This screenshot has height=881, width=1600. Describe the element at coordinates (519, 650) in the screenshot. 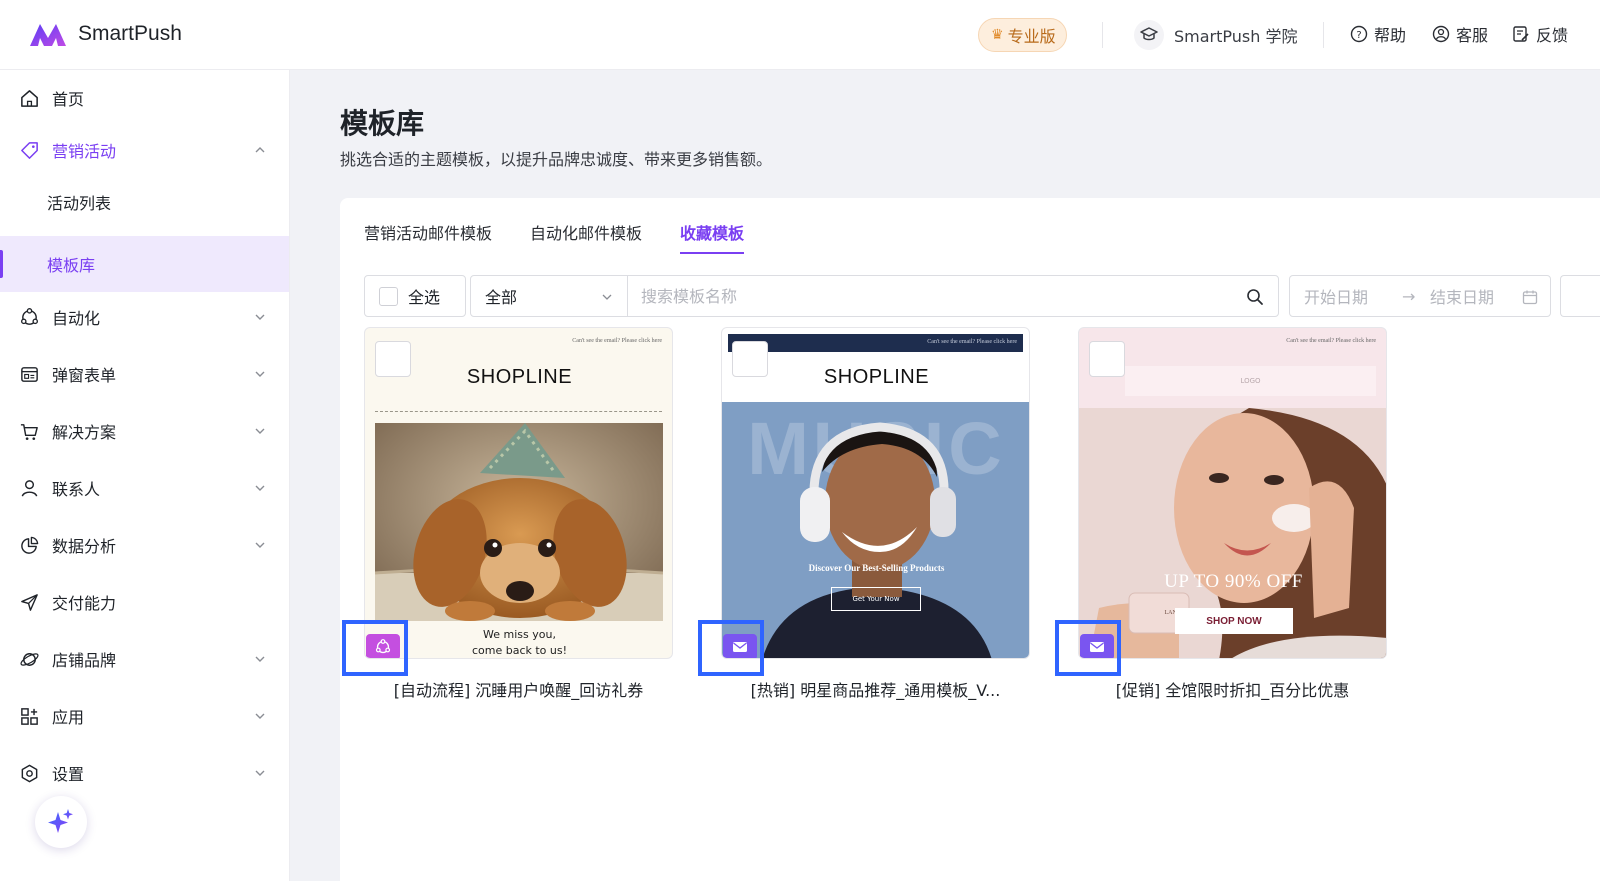

I see `caption-line: come back to us!` at that location.